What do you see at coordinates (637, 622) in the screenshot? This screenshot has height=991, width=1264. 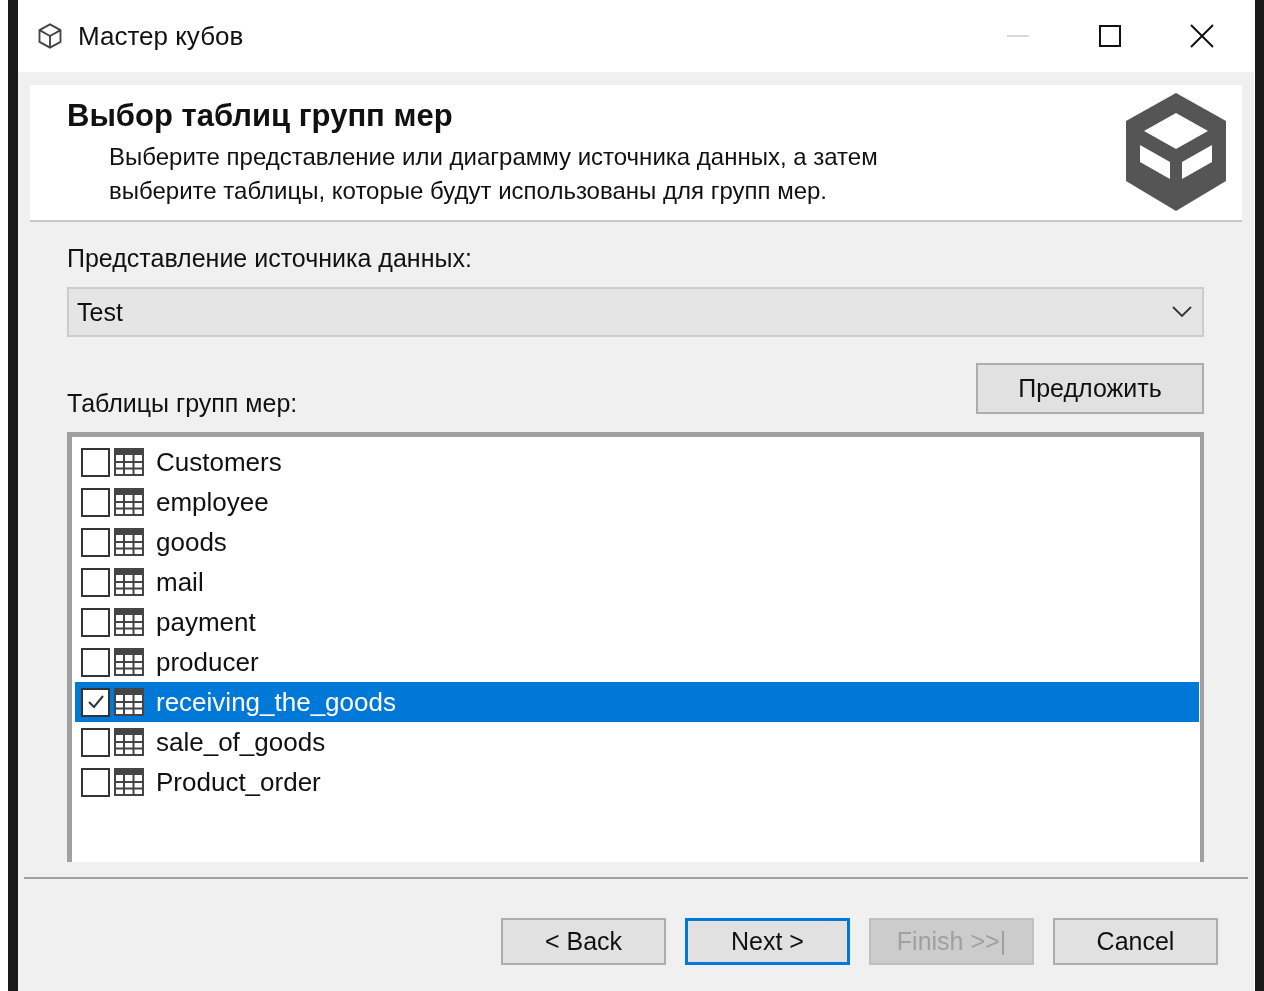 I see `table-list-item: payment` at bounding box center [637, 622].